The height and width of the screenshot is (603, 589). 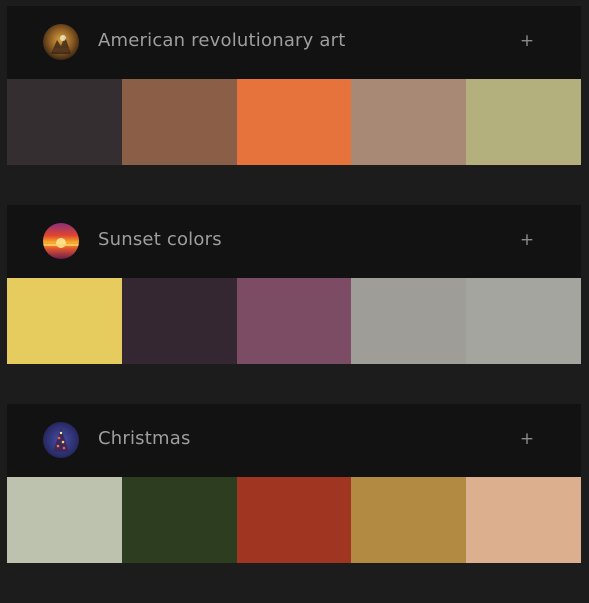 I want to click on sunset-thumbnail-icon, so click(x=61, y=241).